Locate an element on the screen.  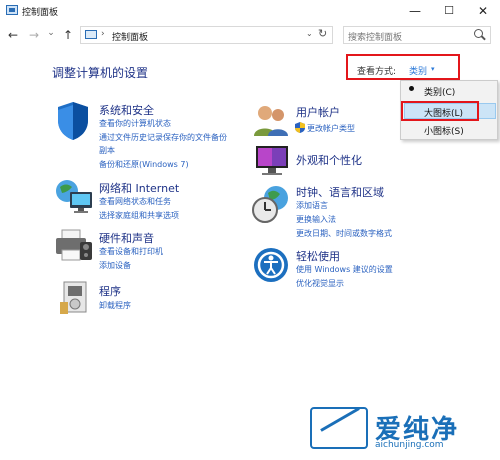
link-change-input-method: 更换输入法 is located at coordinates (316, 219).